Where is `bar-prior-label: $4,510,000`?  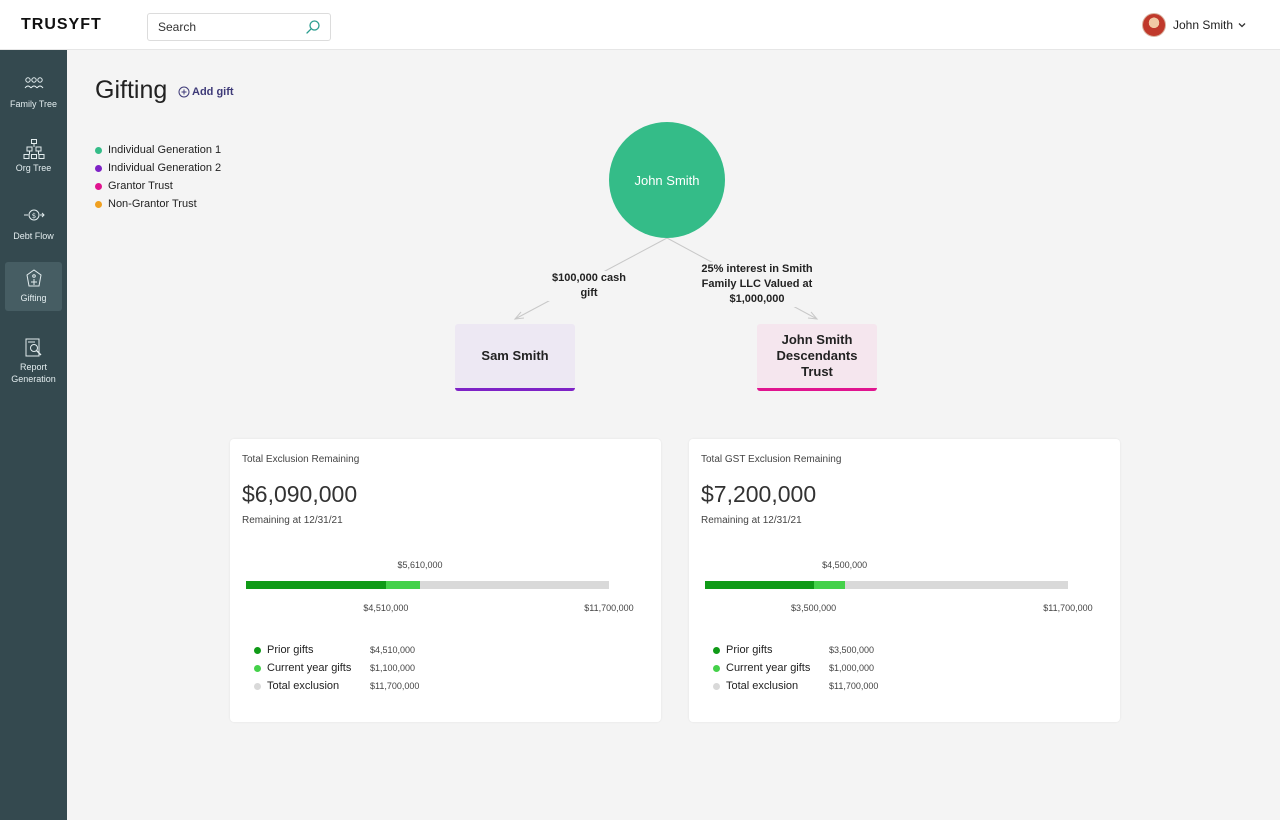
bar-prior-label: $4,510,000 is located at coordinates (386, 608).